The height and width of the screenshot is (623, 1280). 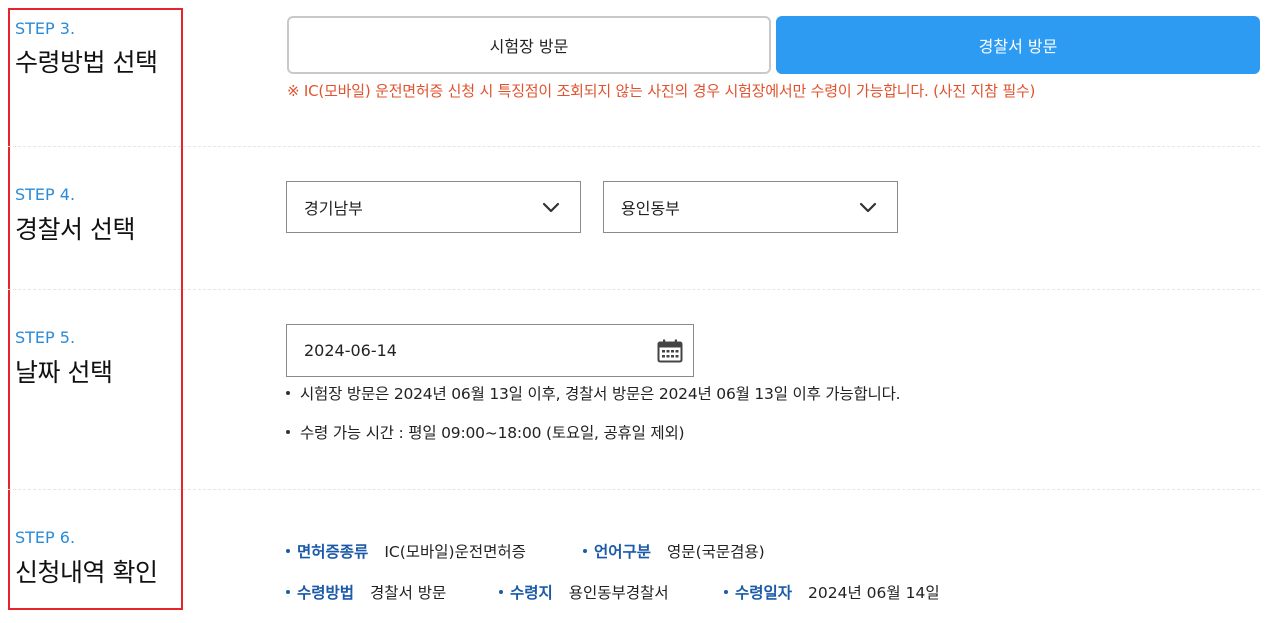 What do you see at coordinates (406, 551) in the screenshot?
I see `summary-license-type: 면허증종류 IC(모바일)운전면허증` at bounding box center [406, 551].